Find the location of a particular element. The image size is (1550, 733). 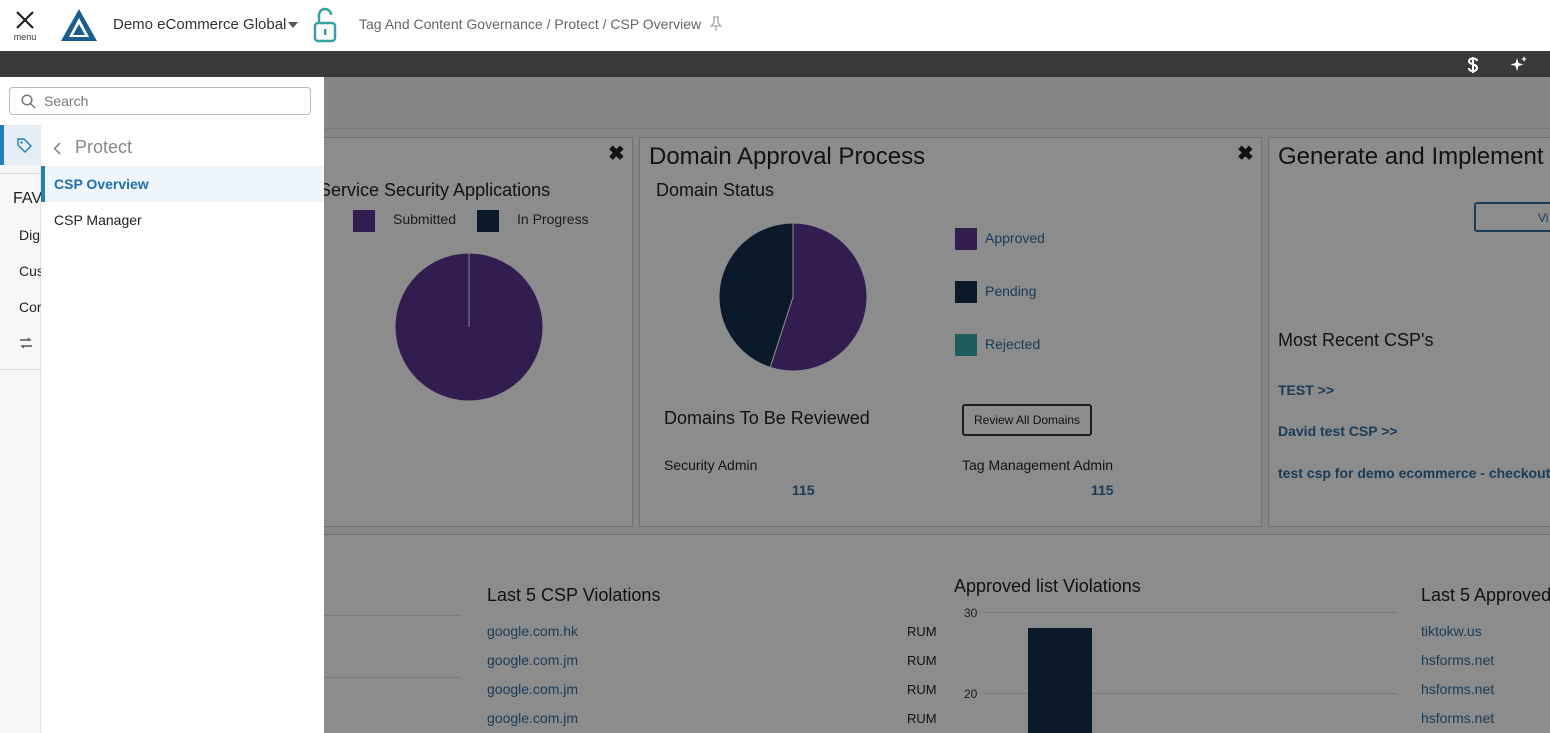

menu-label: menu is located at coordinates (25, 37).